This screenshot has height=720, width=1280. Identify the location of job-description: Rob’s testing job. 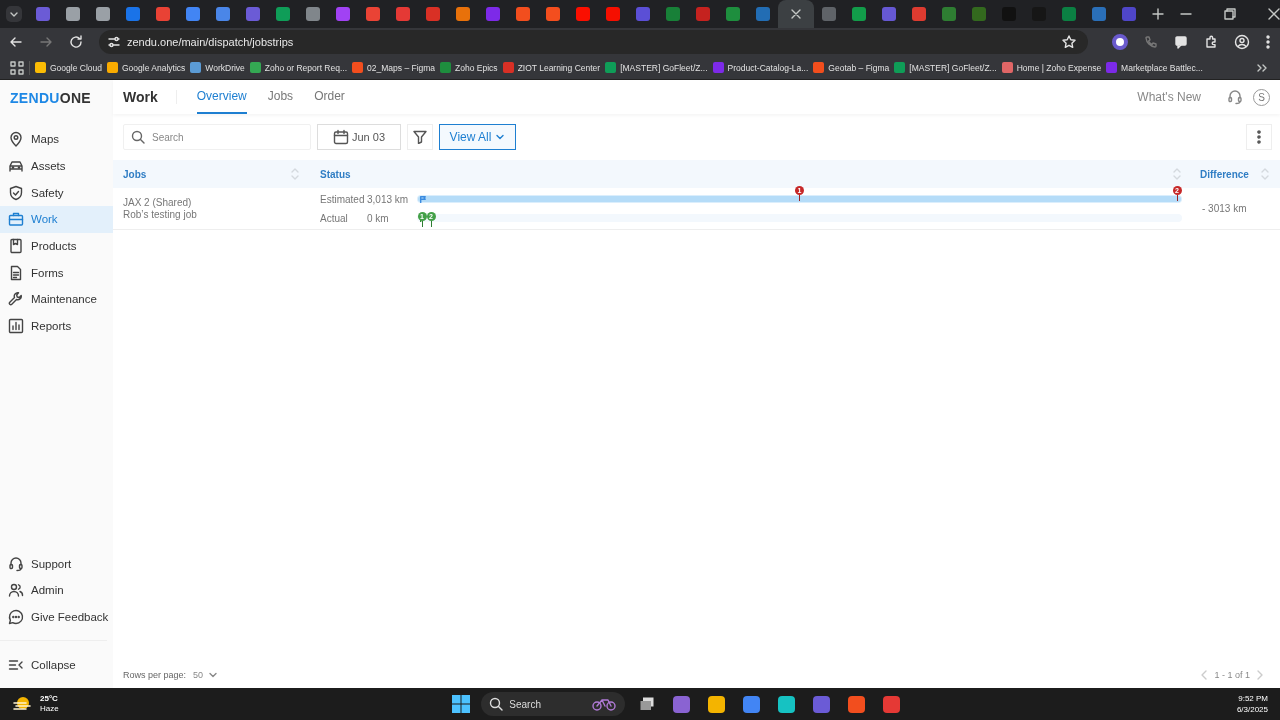
(160, 214).